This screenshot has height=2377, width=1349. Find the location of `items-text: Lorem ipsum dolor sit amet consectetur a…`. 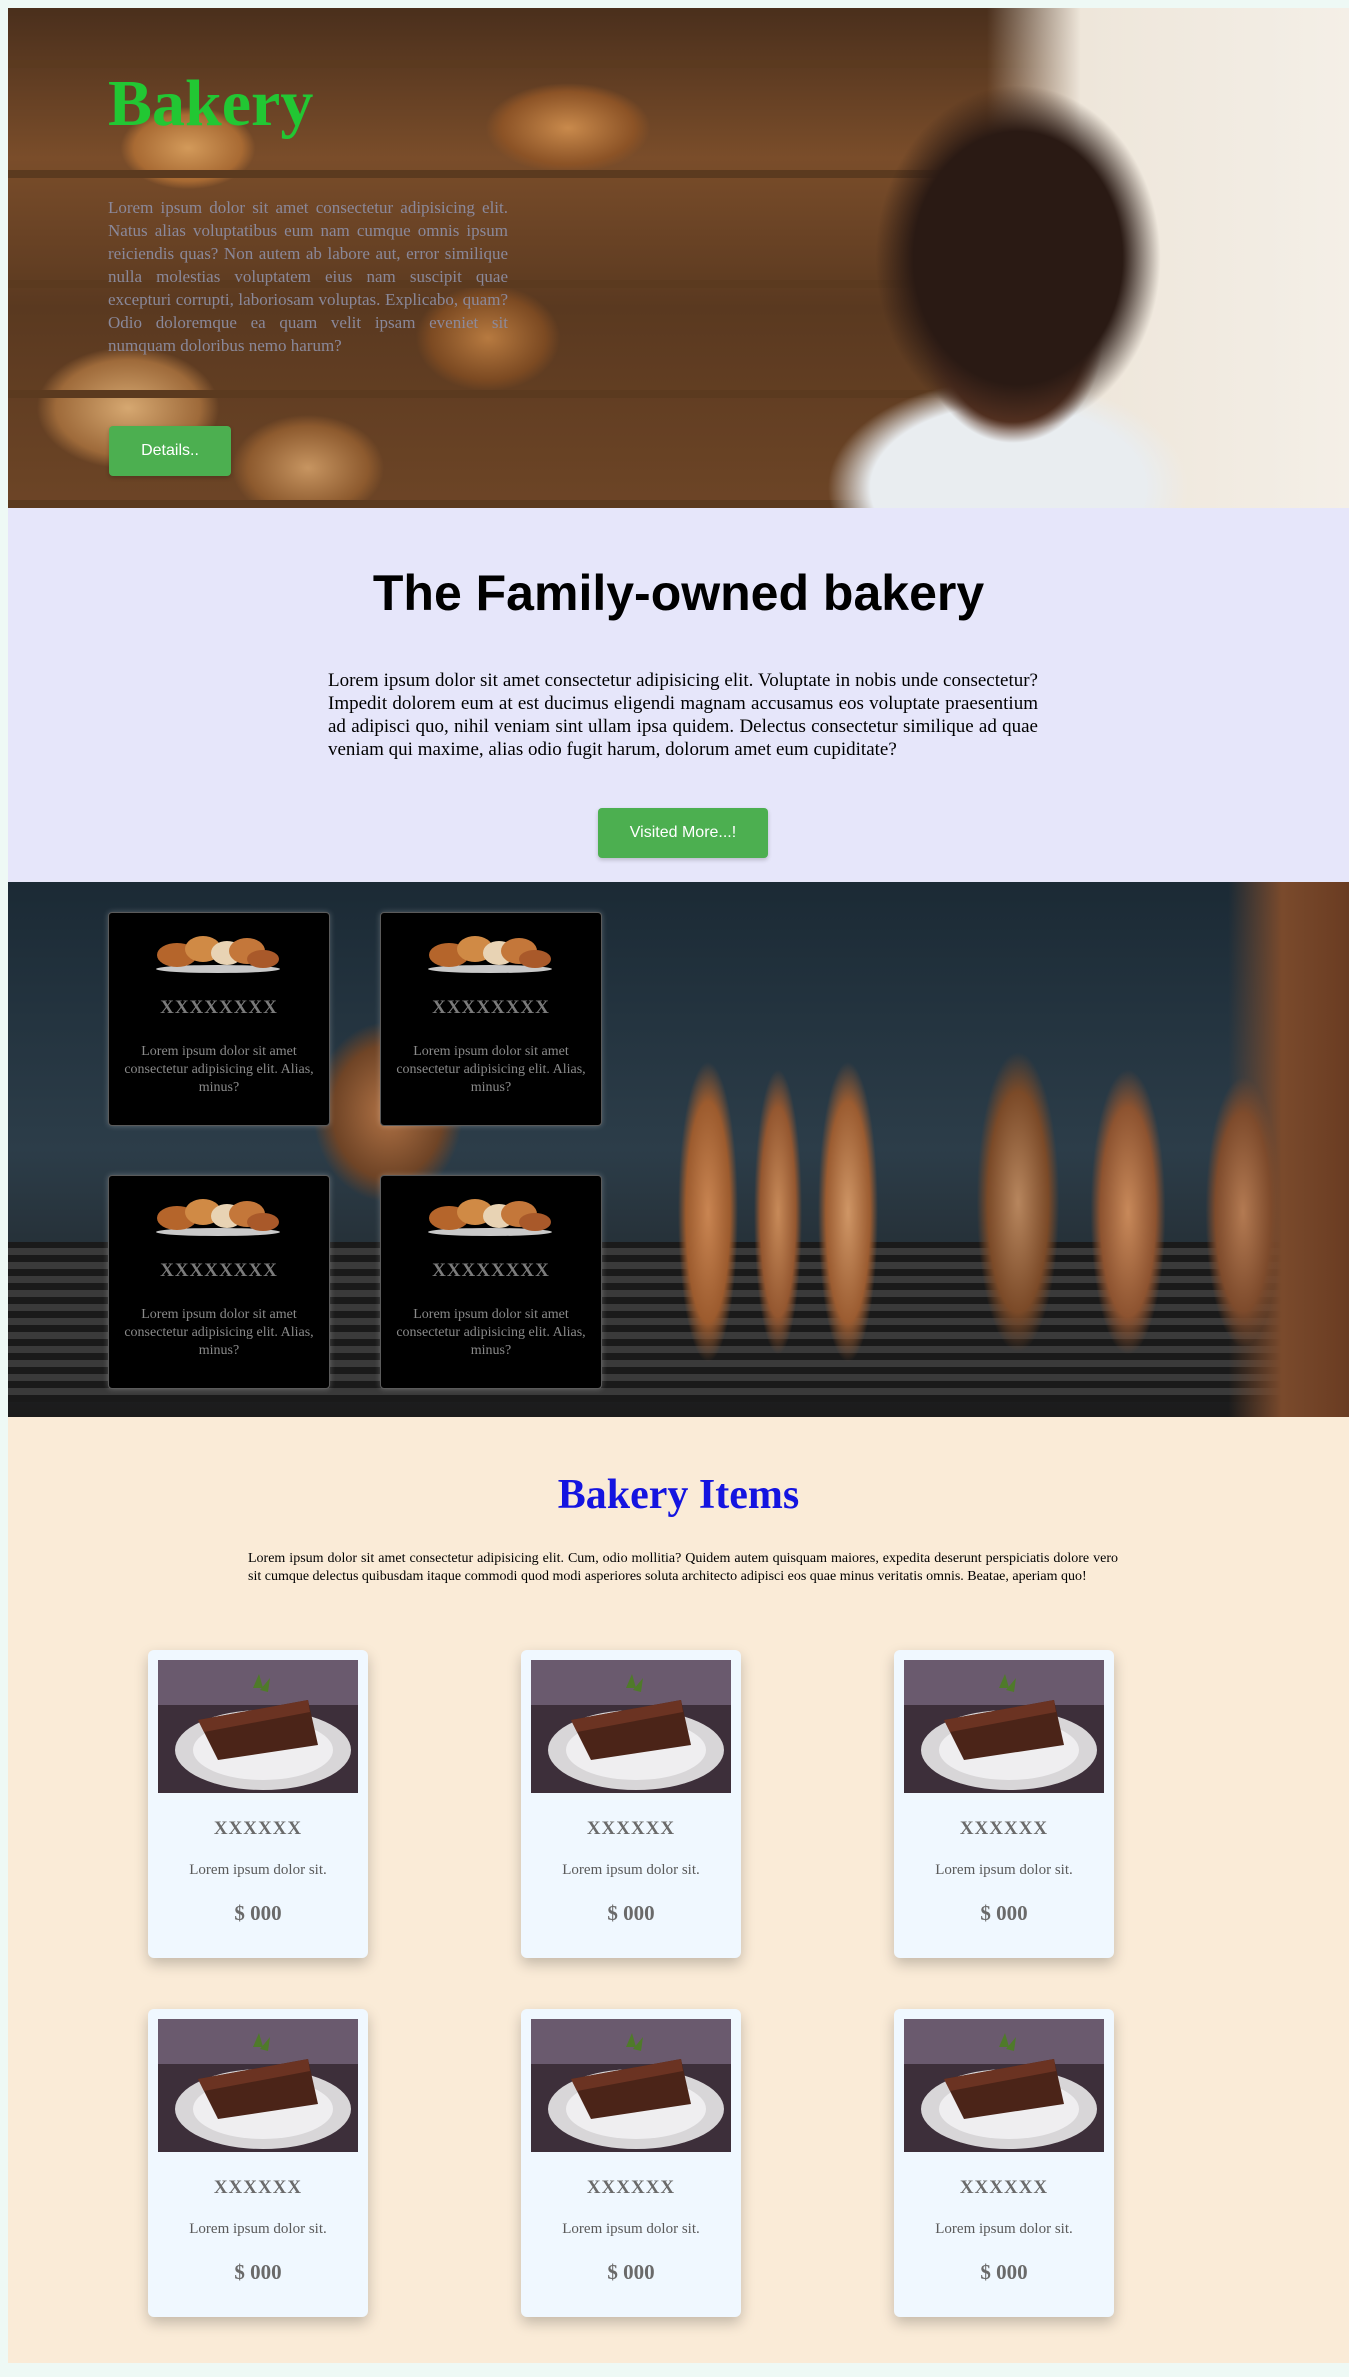

items-text: Lorem ipsum dolor sit amet consectetur a… is located at coordinates (683, 1567).